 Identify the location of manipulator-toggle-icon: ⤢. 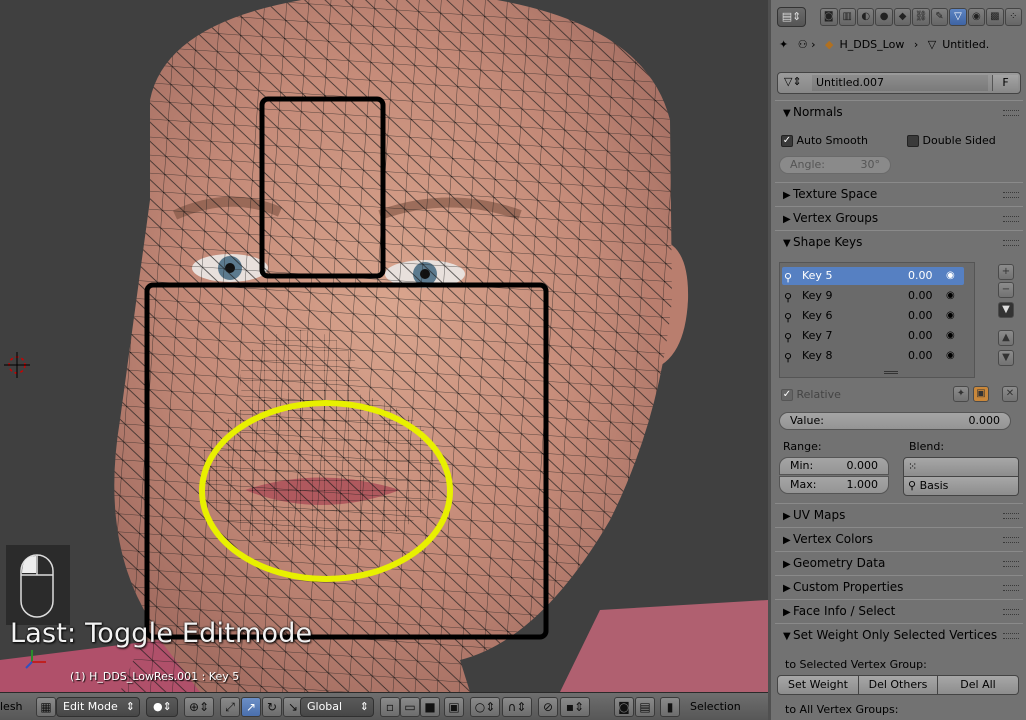
(230, 707).